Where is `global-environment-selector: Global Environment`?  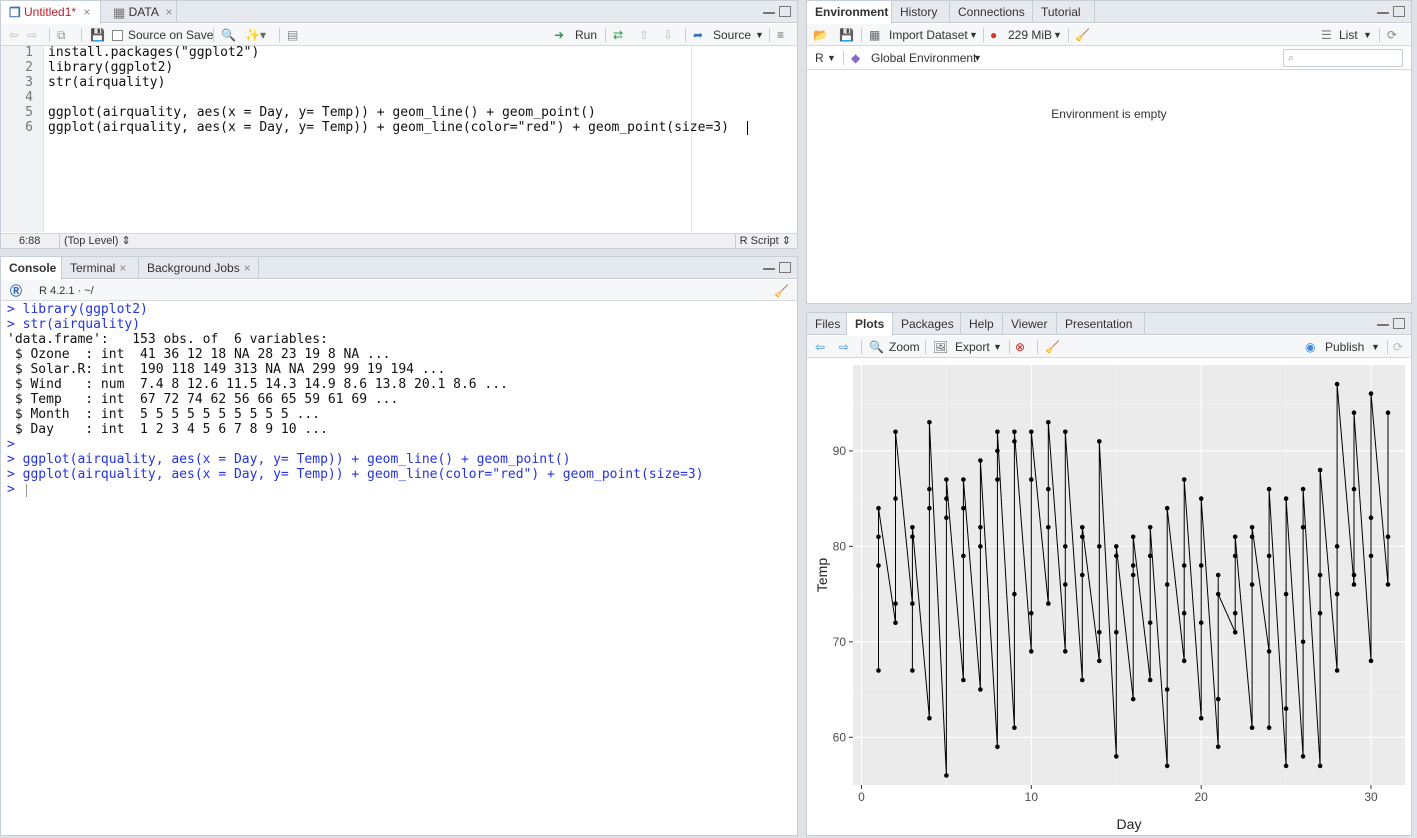
global-environment-selector: Global Environment is located at coordinates (923, 58).